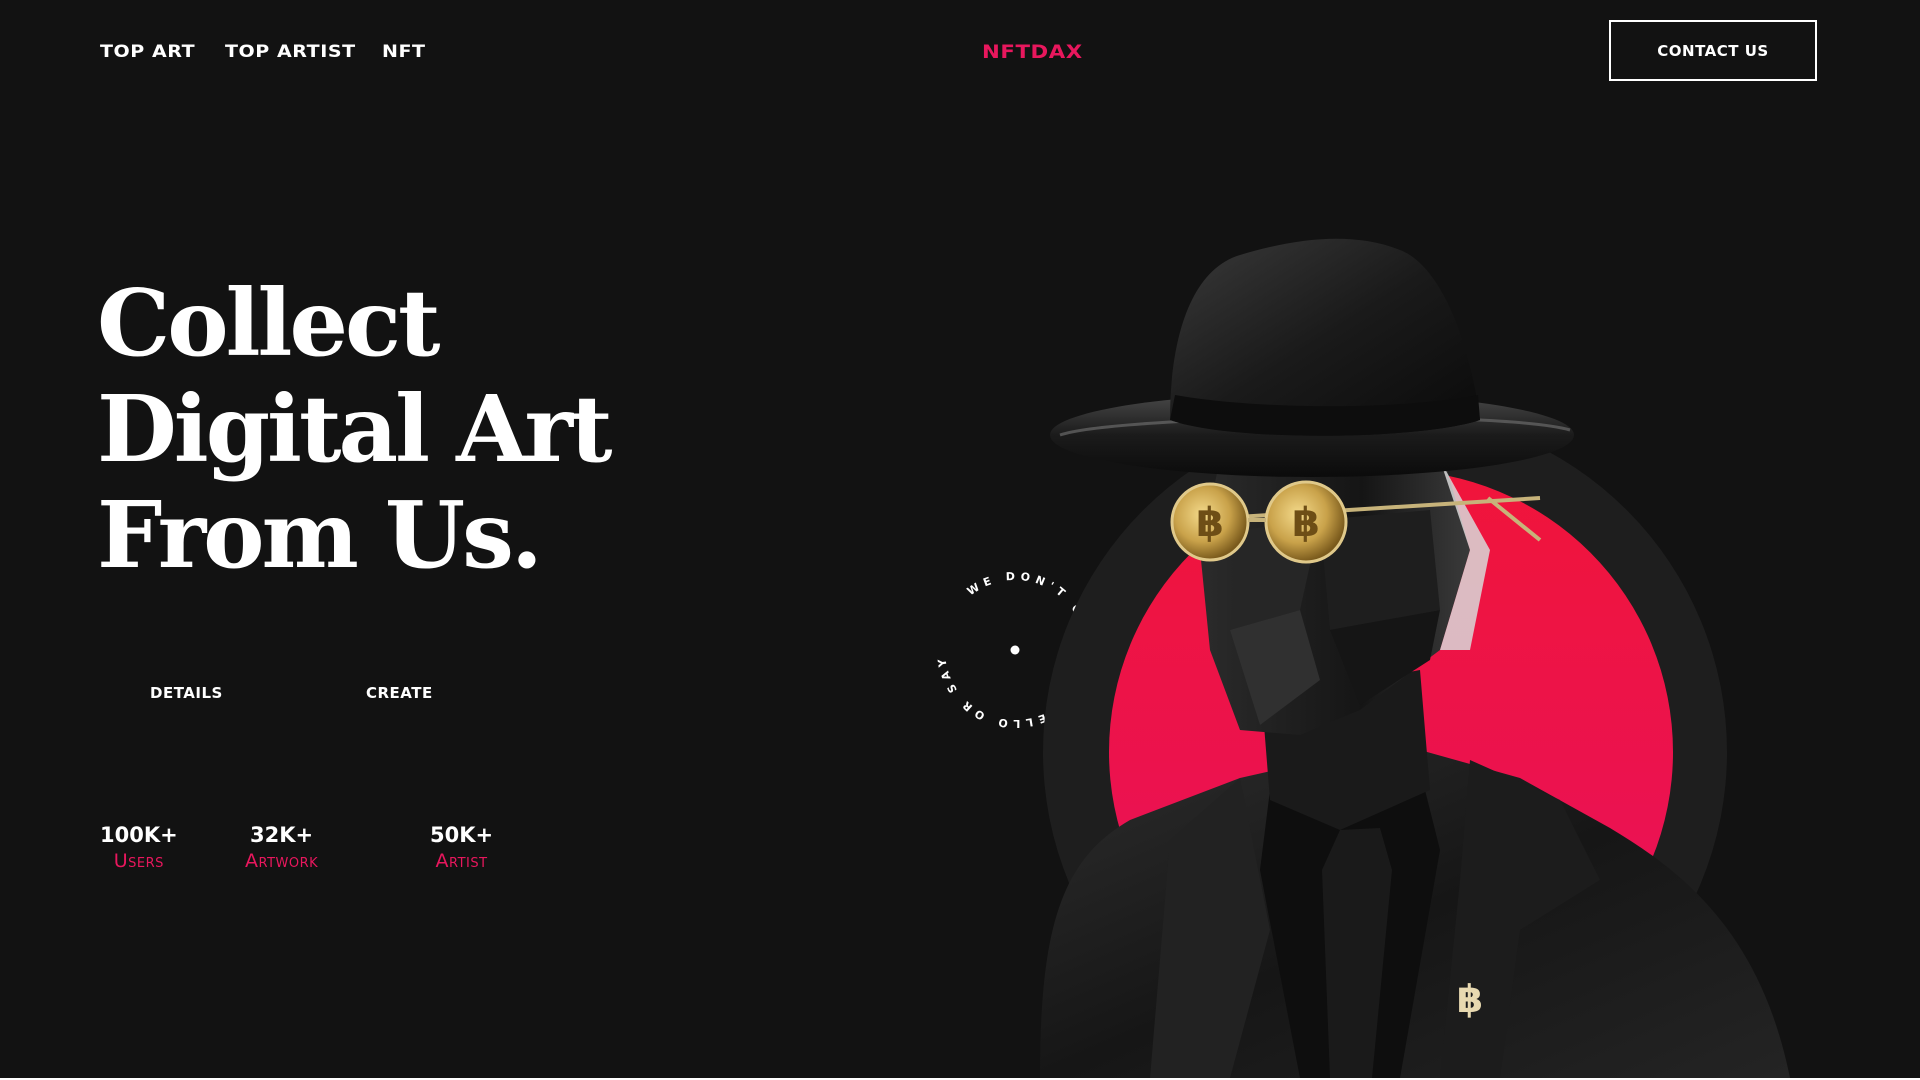 This screenshot has height=1080, width=1920. I want to click on create-button: CREATE, so click(399, 693).